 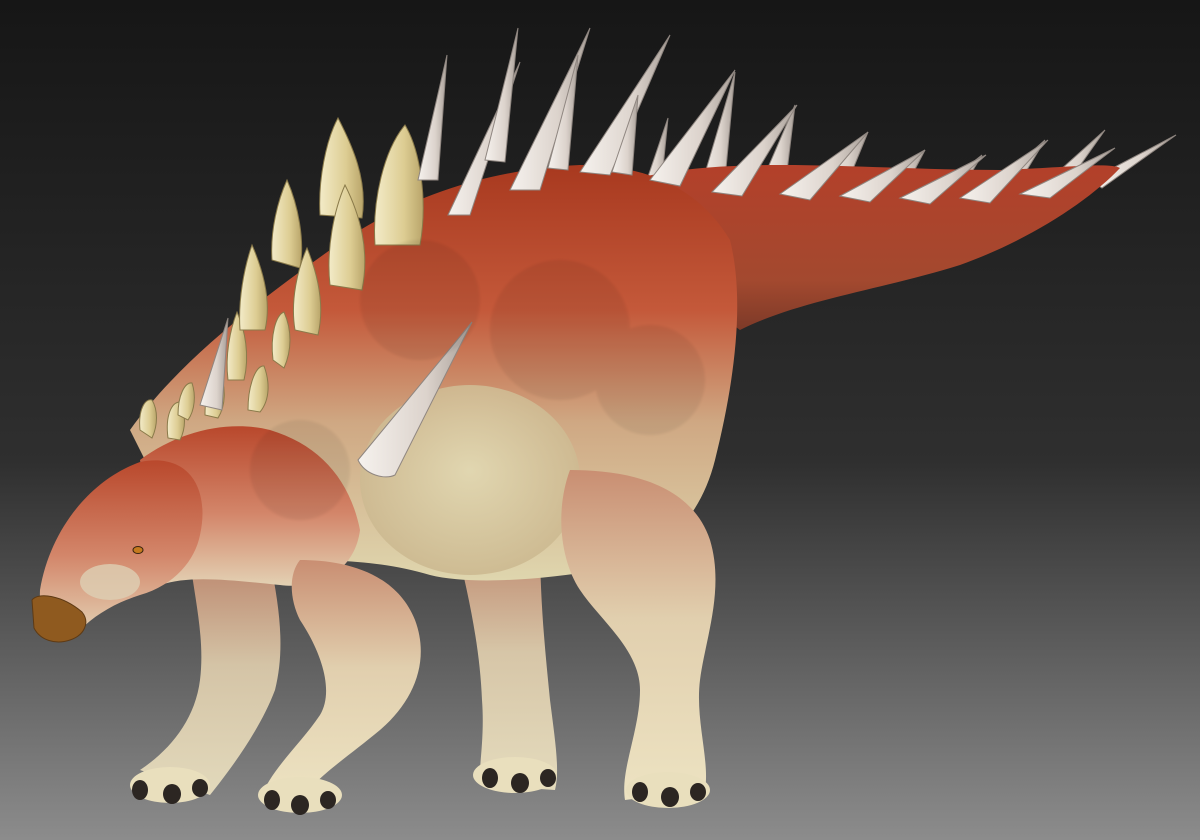 What do you see at coordinates (470, 480) in the screenshot?
I see `belly` at bounding box center [470, 480].